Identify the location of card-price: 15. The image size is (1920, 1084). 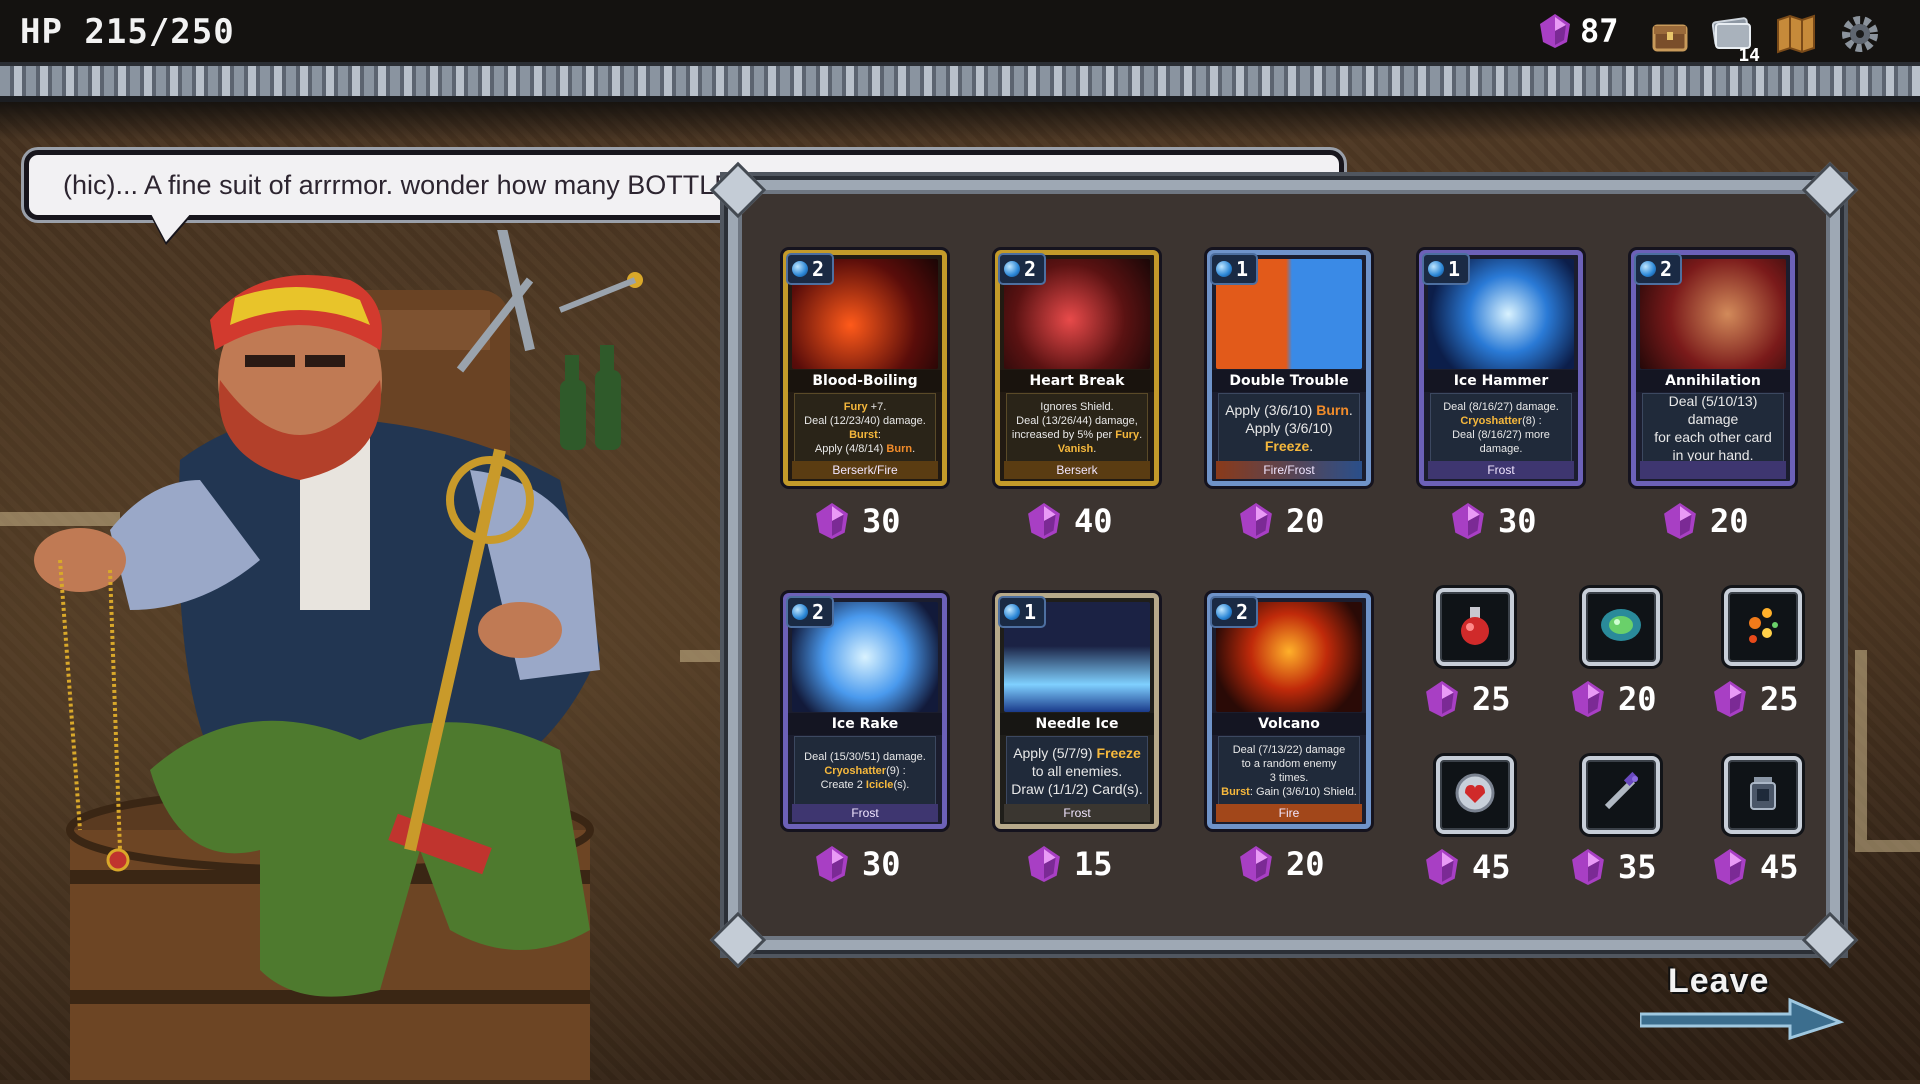
(1070, 864).